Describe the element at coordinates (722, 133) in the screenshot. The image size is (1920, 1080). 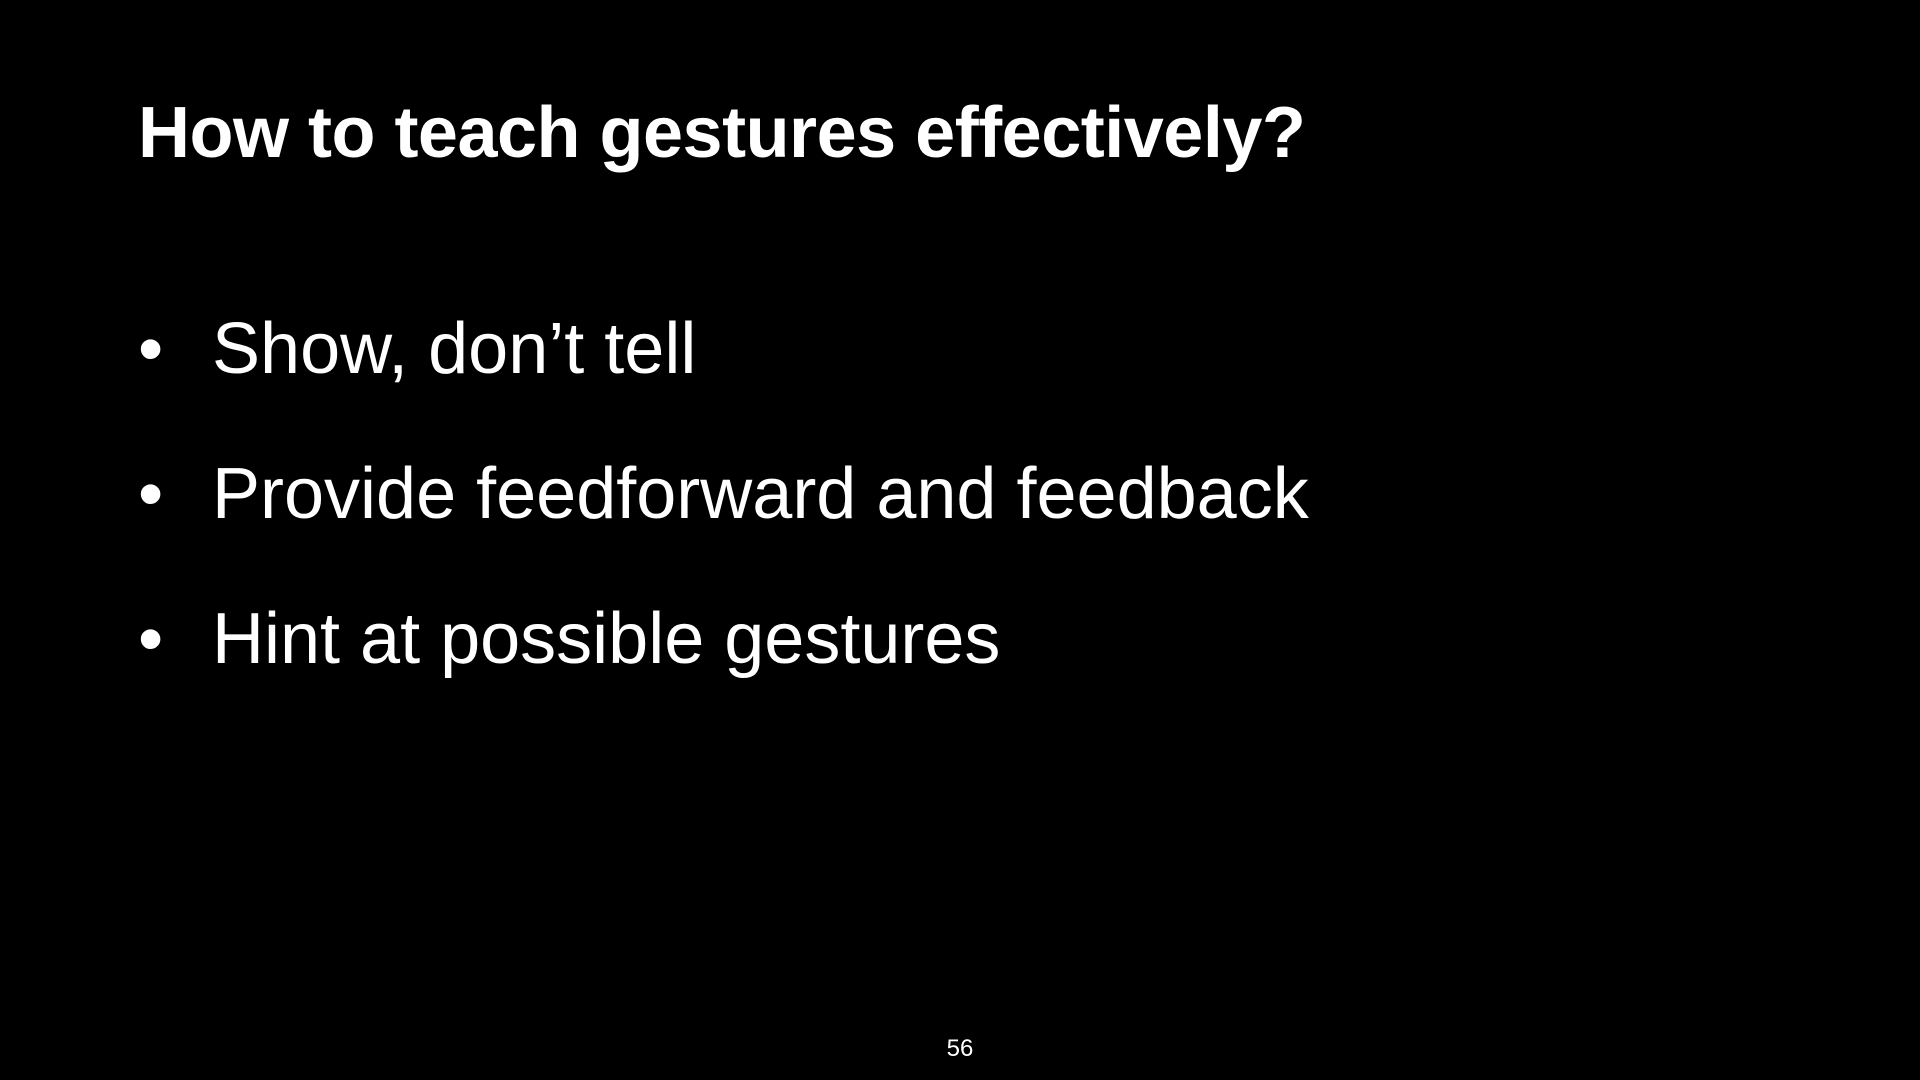
I see `slide-title: How to teach gestures effectively?` at that location.